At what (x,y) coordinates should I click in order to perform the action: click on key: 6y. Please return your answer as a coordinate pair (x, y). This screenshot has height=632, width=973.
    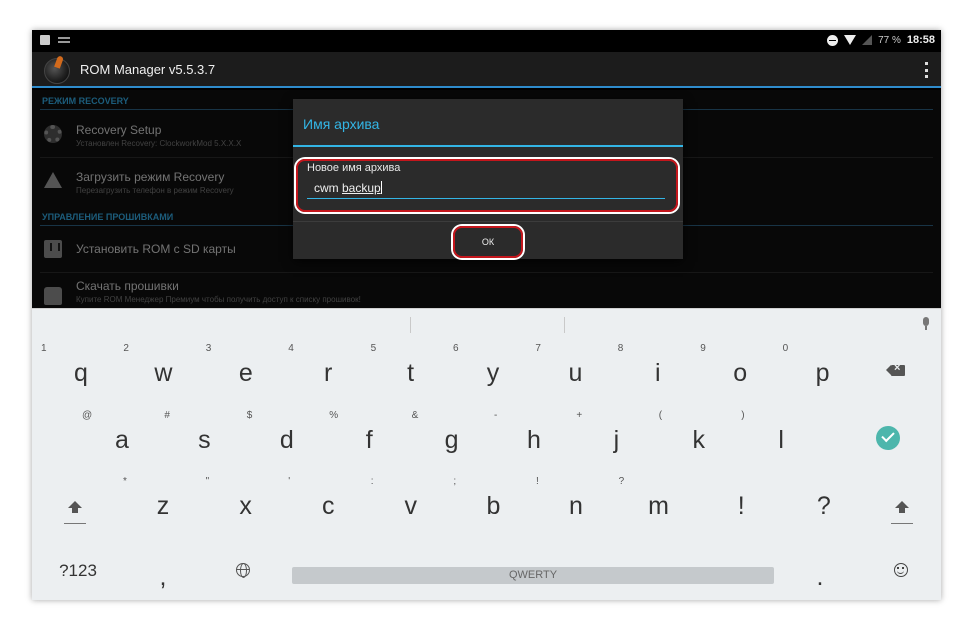
    Looking at the image, I should click on (493, 372).